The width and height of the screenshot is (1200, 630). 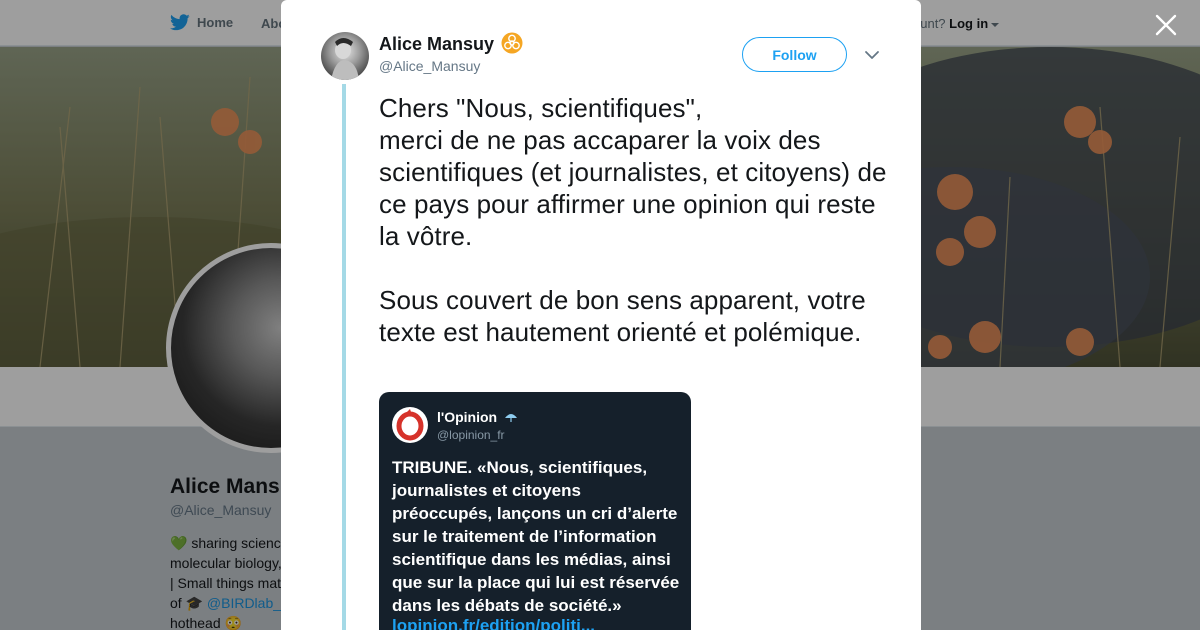 What do you see at coordinates (511, 418) in the screenshot?
I see `umbrella-icon` at bounding box center [511, 418].